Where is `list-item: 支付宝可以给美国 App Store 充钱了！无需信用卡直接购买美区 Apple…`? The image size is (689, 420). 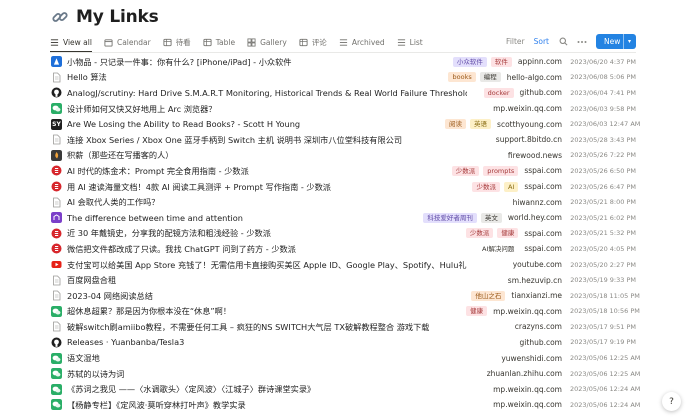 list-item: 支付宝可以给美国 App Store 充钱了！无需信用卡直接购买美区 Apple… is located at coordinates (342, 265).